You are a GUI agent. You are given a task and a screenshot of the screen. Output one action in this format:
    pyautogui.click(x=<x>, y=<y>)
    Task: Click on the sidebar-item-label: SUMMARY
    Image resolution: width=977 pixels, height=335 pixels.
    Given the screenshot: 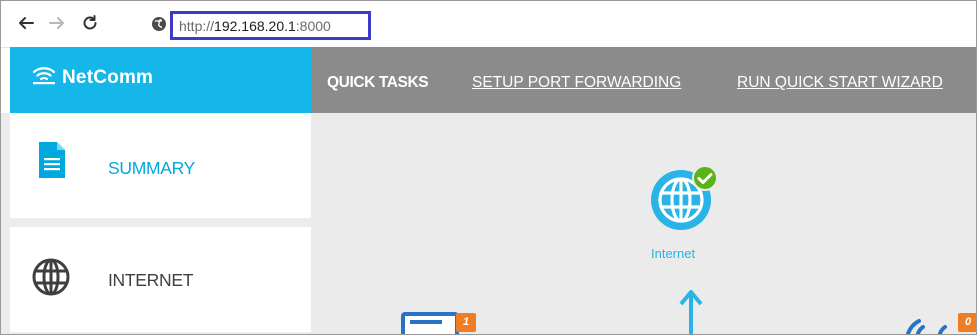 What is the action you would take?
    pyautogui.click(x=152, y=168)
    